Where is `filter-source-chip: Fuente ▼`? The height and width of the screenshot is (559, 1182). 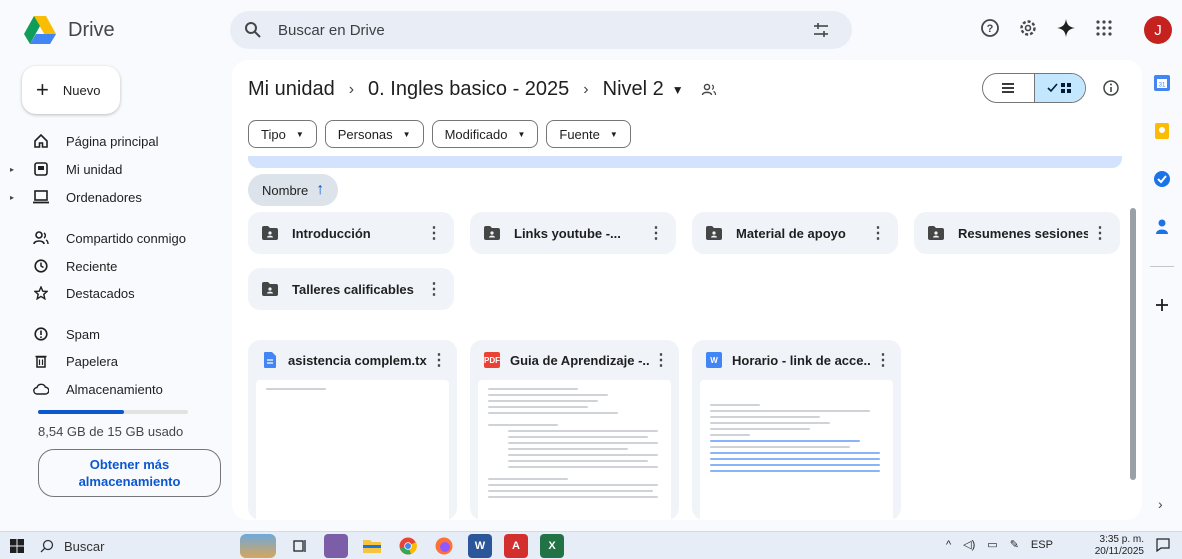
filter-source-chip: Fuente ▼ is located at coordinates (588, 134).